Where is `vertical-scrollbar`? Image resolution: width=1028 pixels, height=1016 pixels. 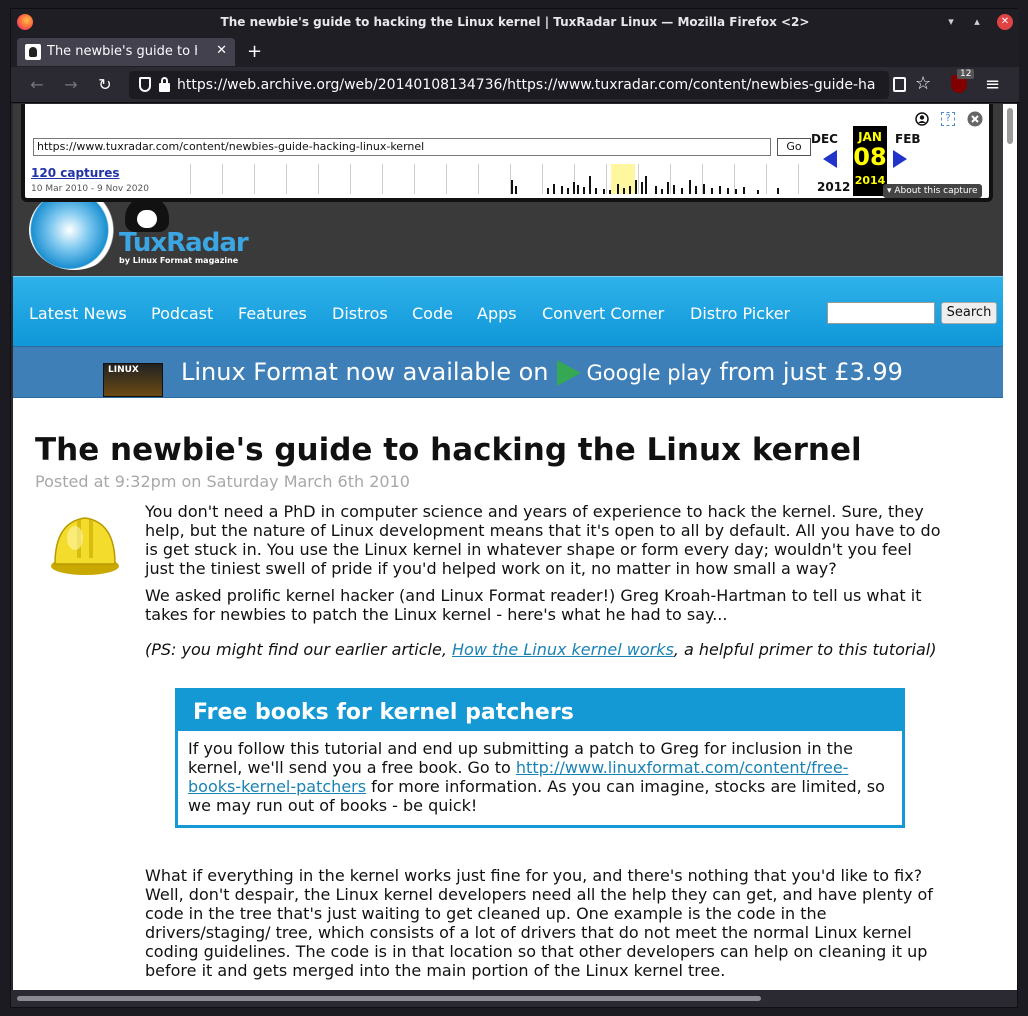 vertical-scrollbar is located at coordinates (1010, 547).